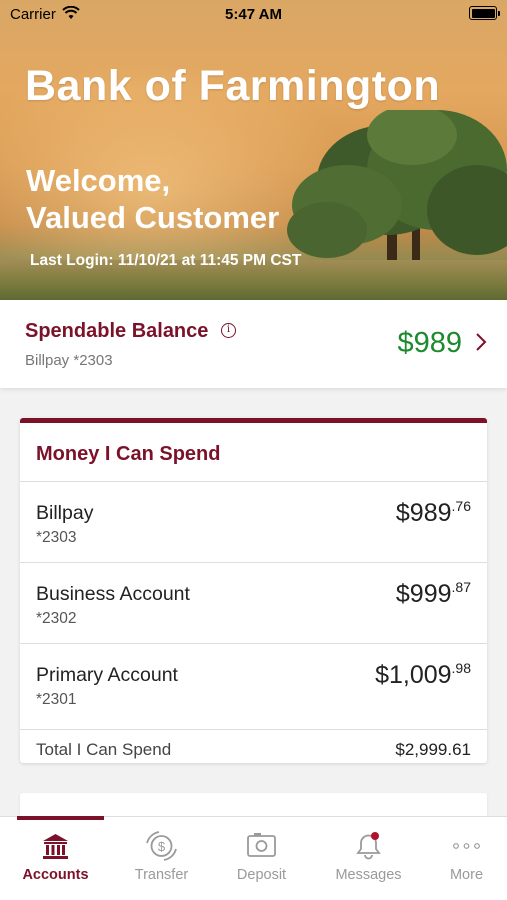 Image resolution: width=507 pixels, height=900 pixels. I want to click on total-value: $2,999.61, so click(433, 749).